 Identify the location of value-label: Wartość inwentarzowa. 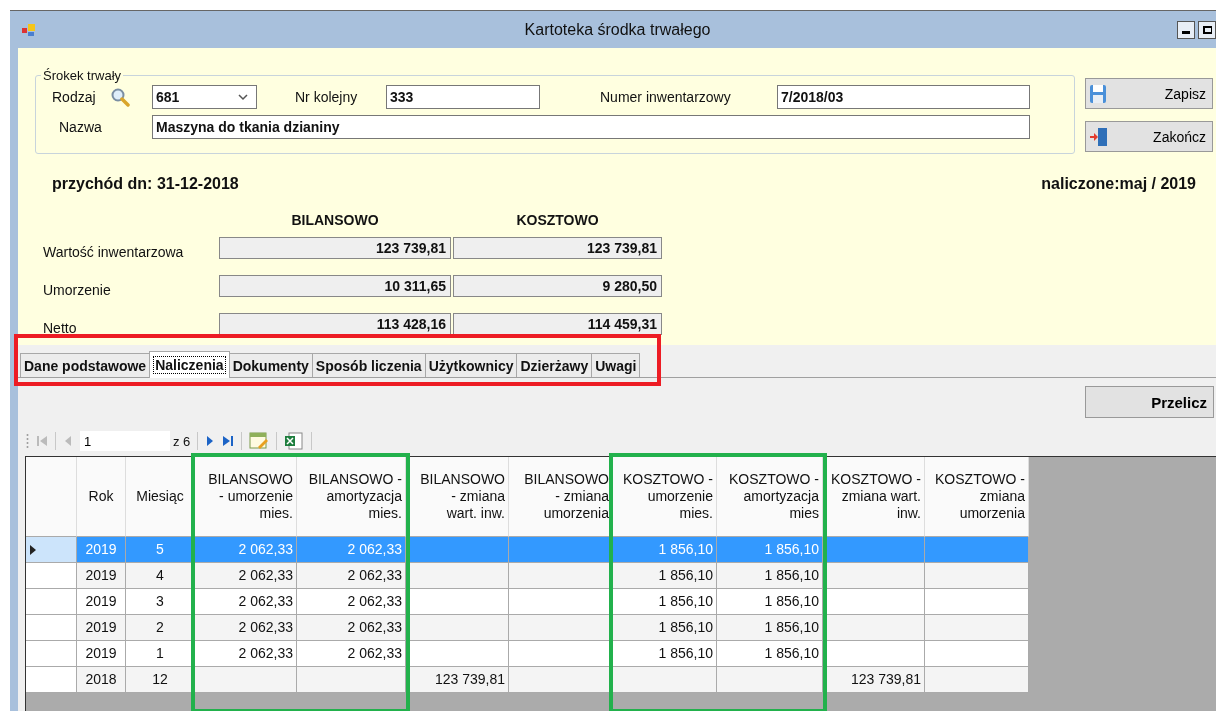
(113, 252).